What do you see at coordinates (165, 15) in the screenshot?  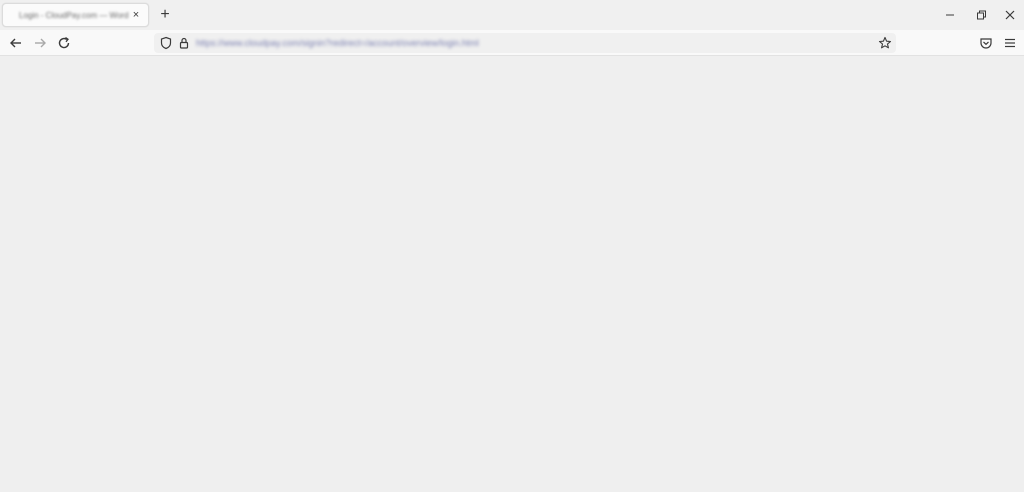 I see `new-tab-button: +` at bounding box center [165, 15].